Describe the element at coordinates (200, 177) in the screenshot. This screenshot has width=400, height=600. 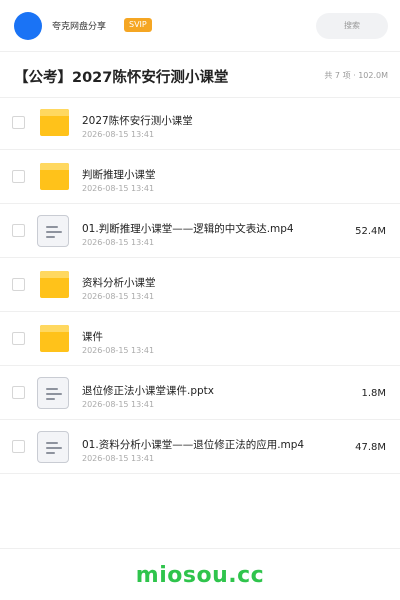
I see `file-row: 判断推理小课堂 2026-08-15 13:41` at that location.